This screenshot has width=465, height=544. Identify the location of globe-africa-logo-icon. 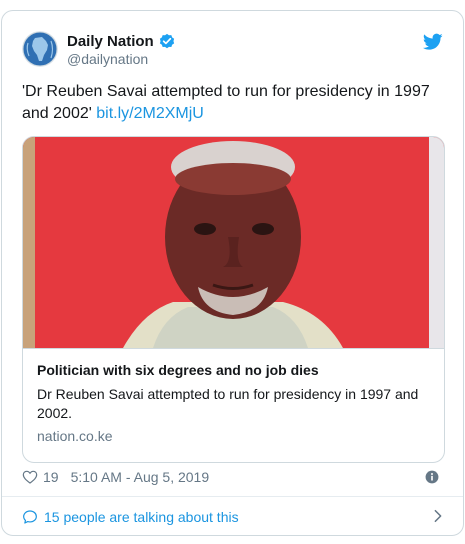
(40, 49).